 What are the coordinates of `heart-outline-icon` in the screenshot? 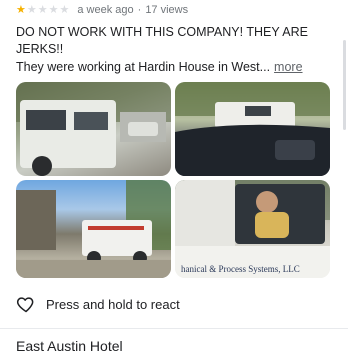 It's located at (25, 305).